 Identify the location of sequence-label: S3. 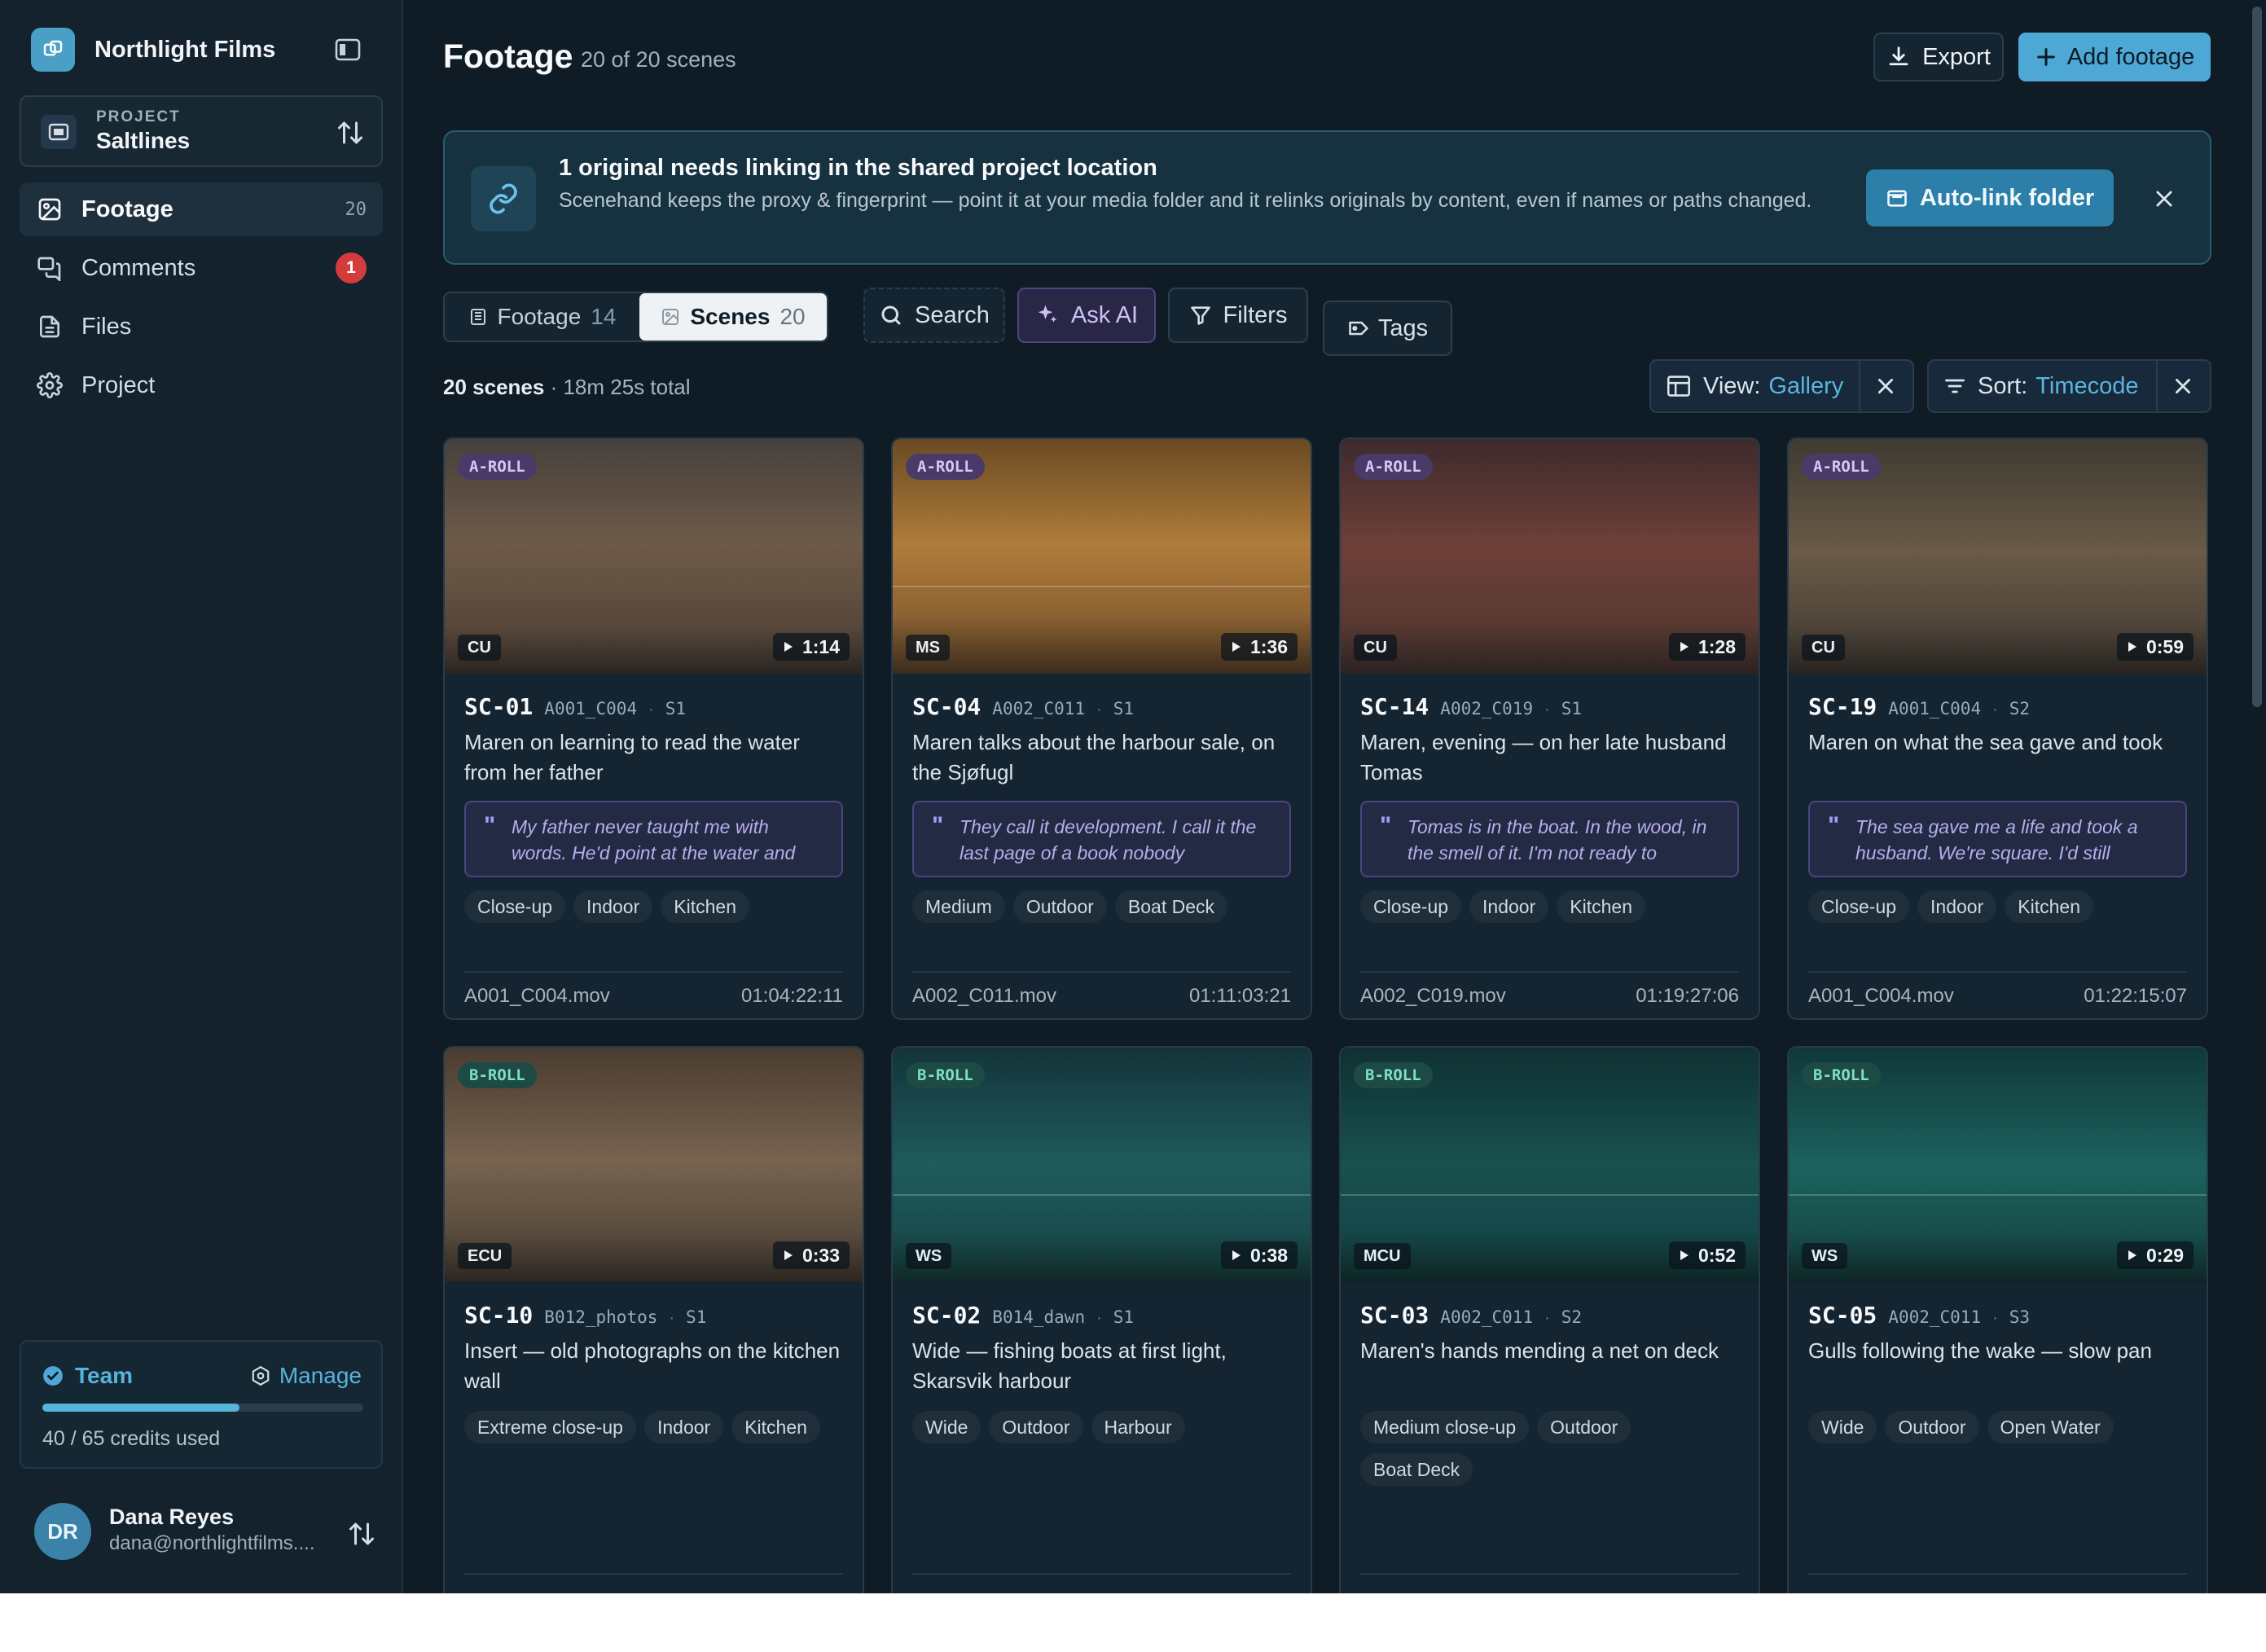
(2020, 1317).